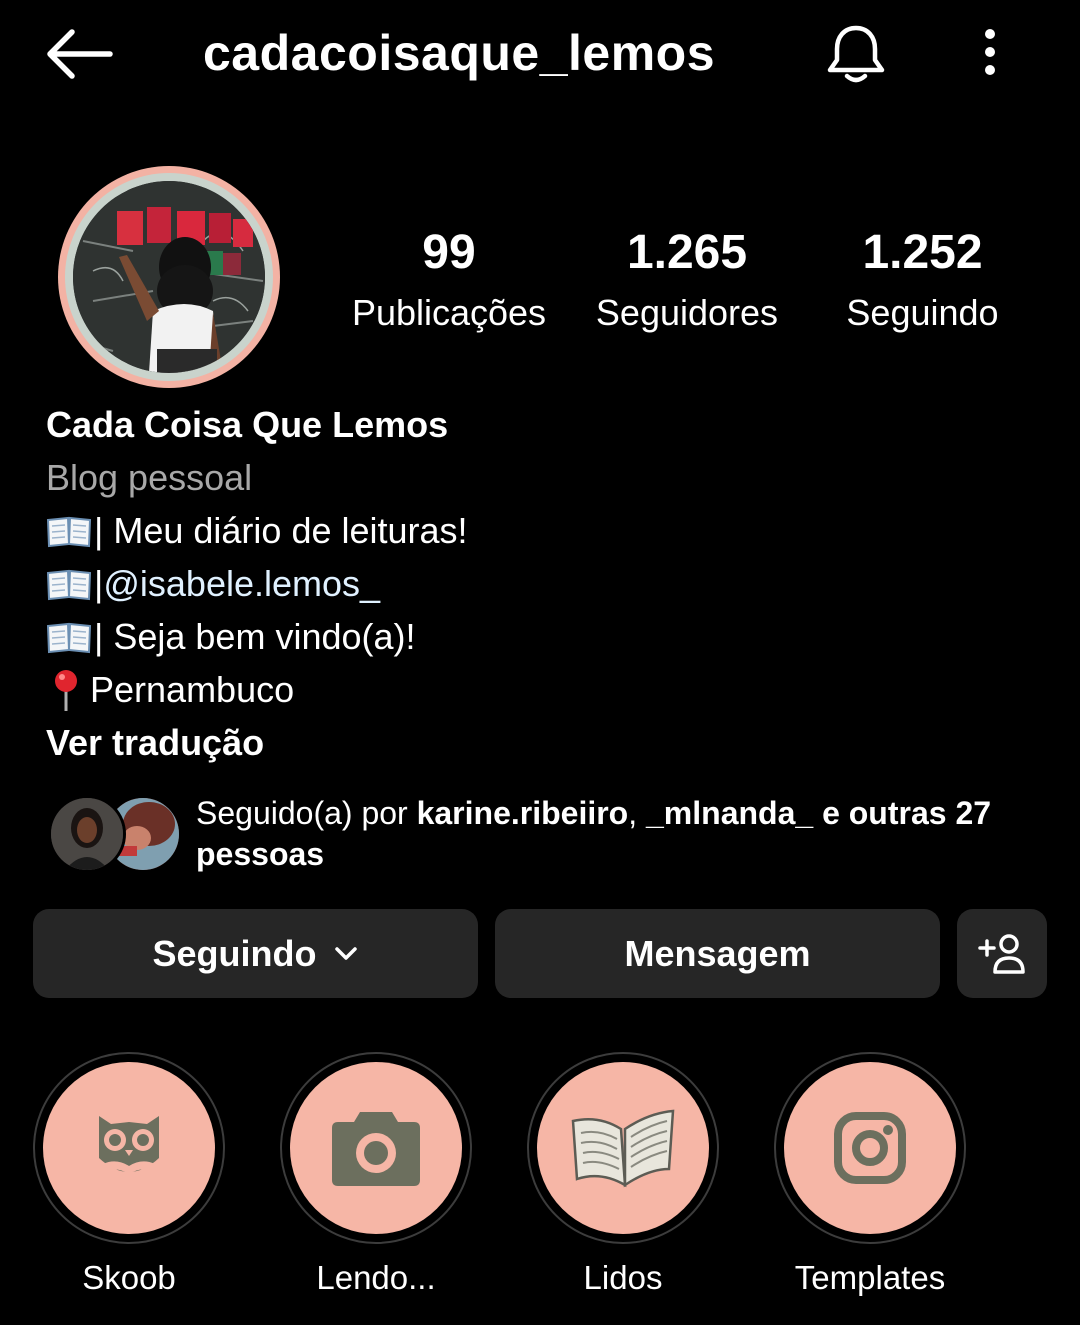  I want to click on add-person-icon, so click(1001, 953).